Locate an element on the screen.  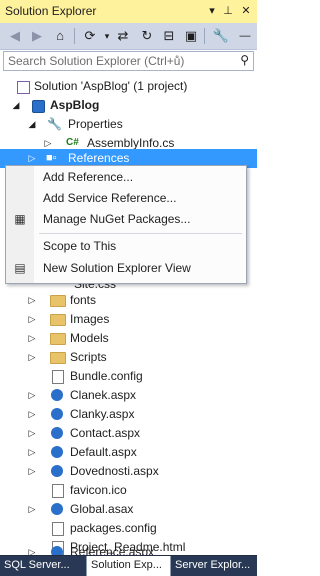
close-icon: ✕ is located at coordinates (246, 11).